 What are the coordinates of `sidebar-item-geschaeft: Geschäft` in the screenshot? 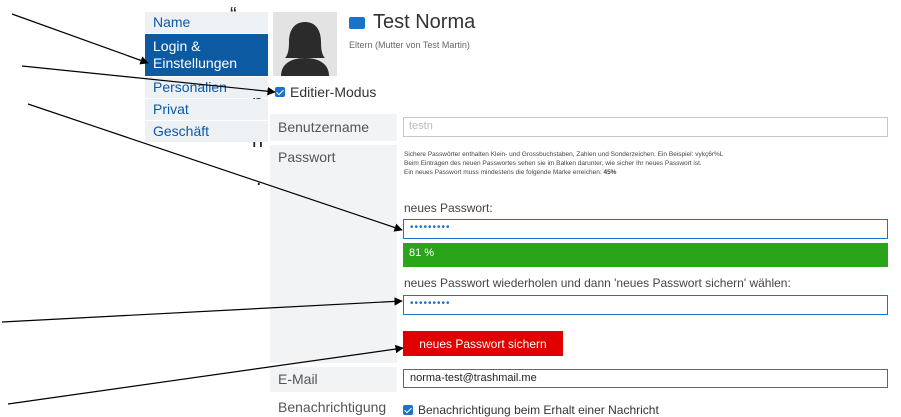 It's located at (206, 131).